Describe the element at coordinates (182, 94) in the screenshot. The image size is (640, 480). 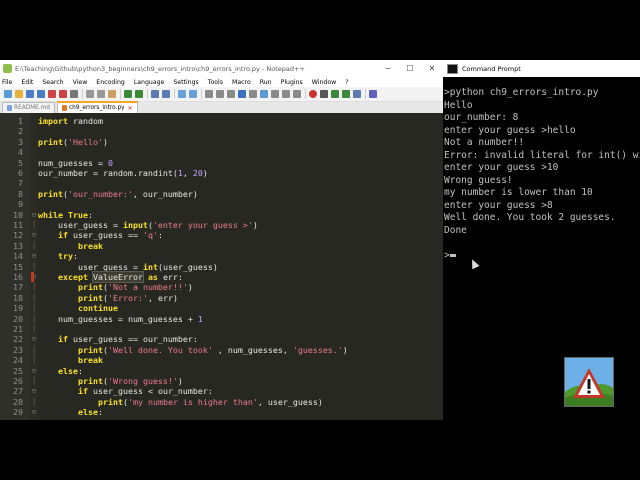
I see `zoom-in-icon` at that location.